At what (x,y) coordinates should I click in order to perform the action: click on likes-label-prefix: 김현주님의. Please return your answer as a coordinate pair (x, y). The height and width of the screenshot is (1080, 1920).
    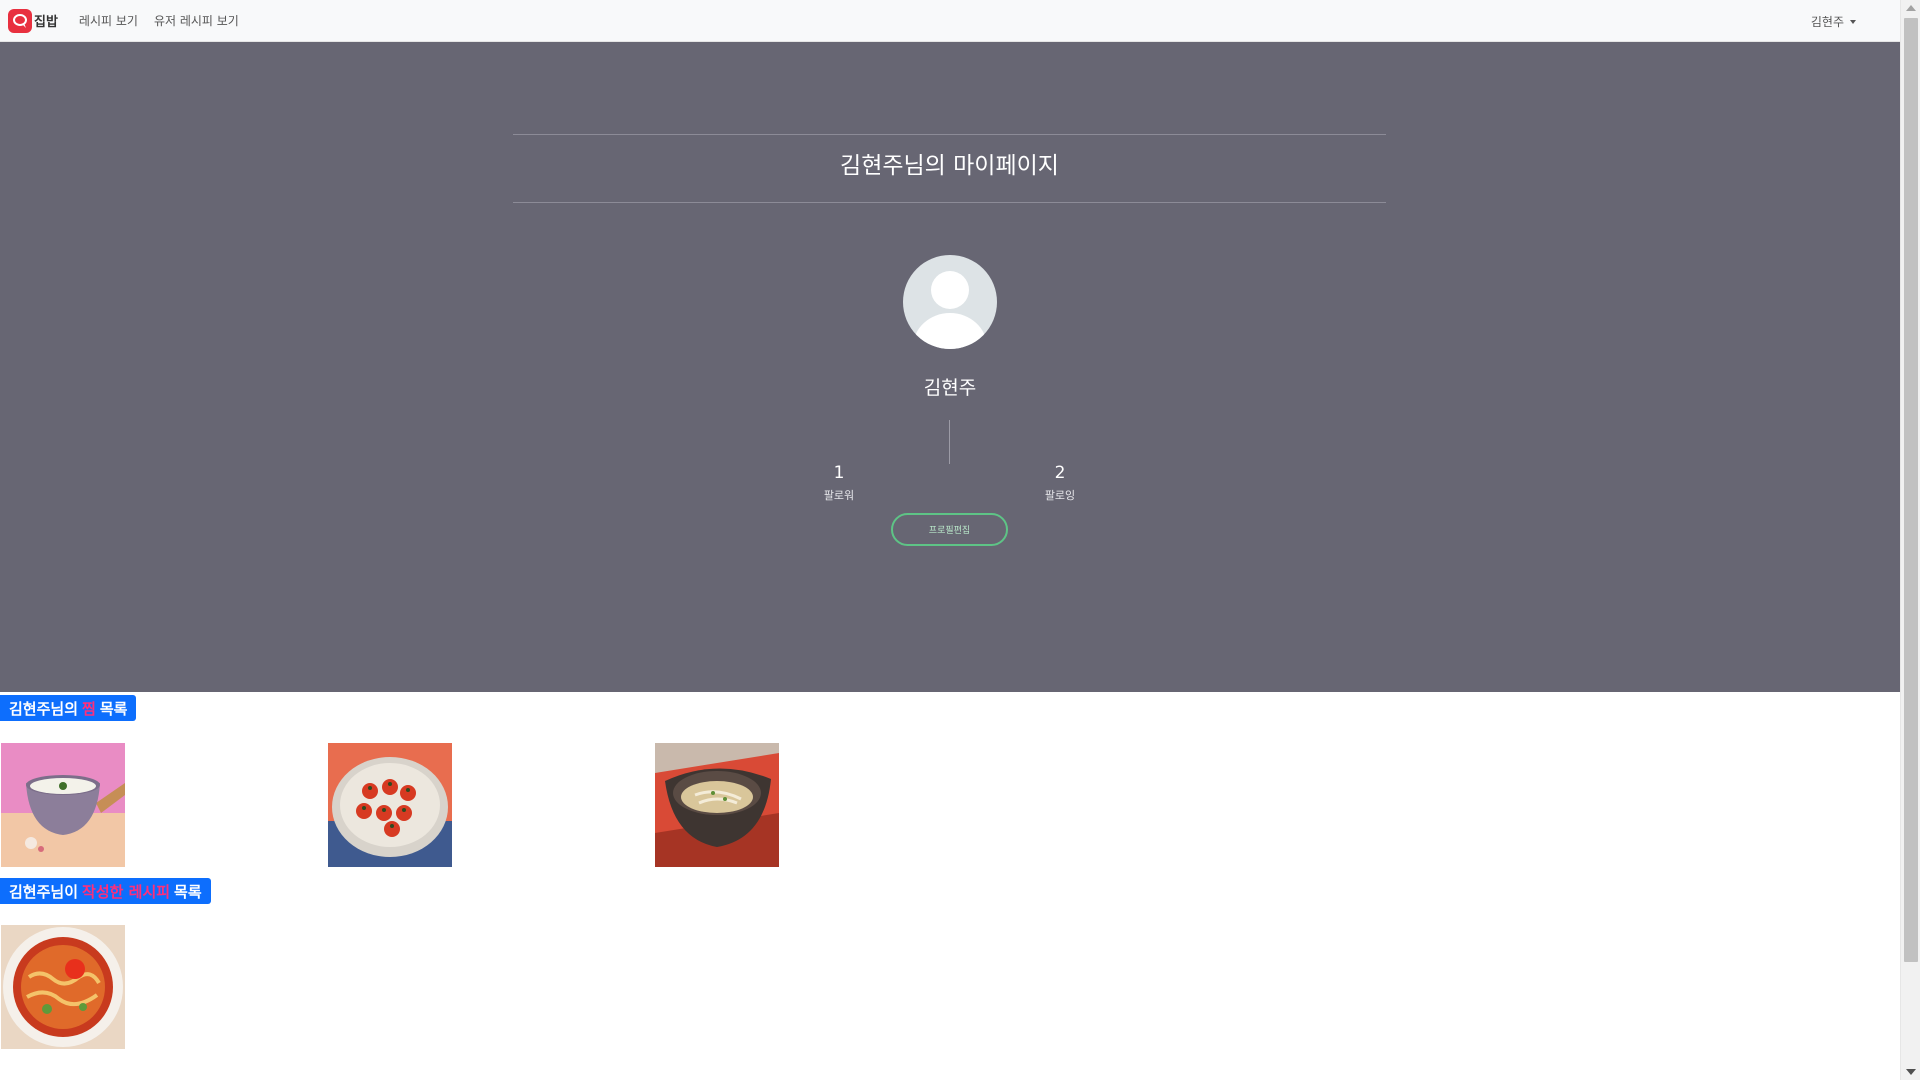
    Looking at the image, I should click on (44, 708).